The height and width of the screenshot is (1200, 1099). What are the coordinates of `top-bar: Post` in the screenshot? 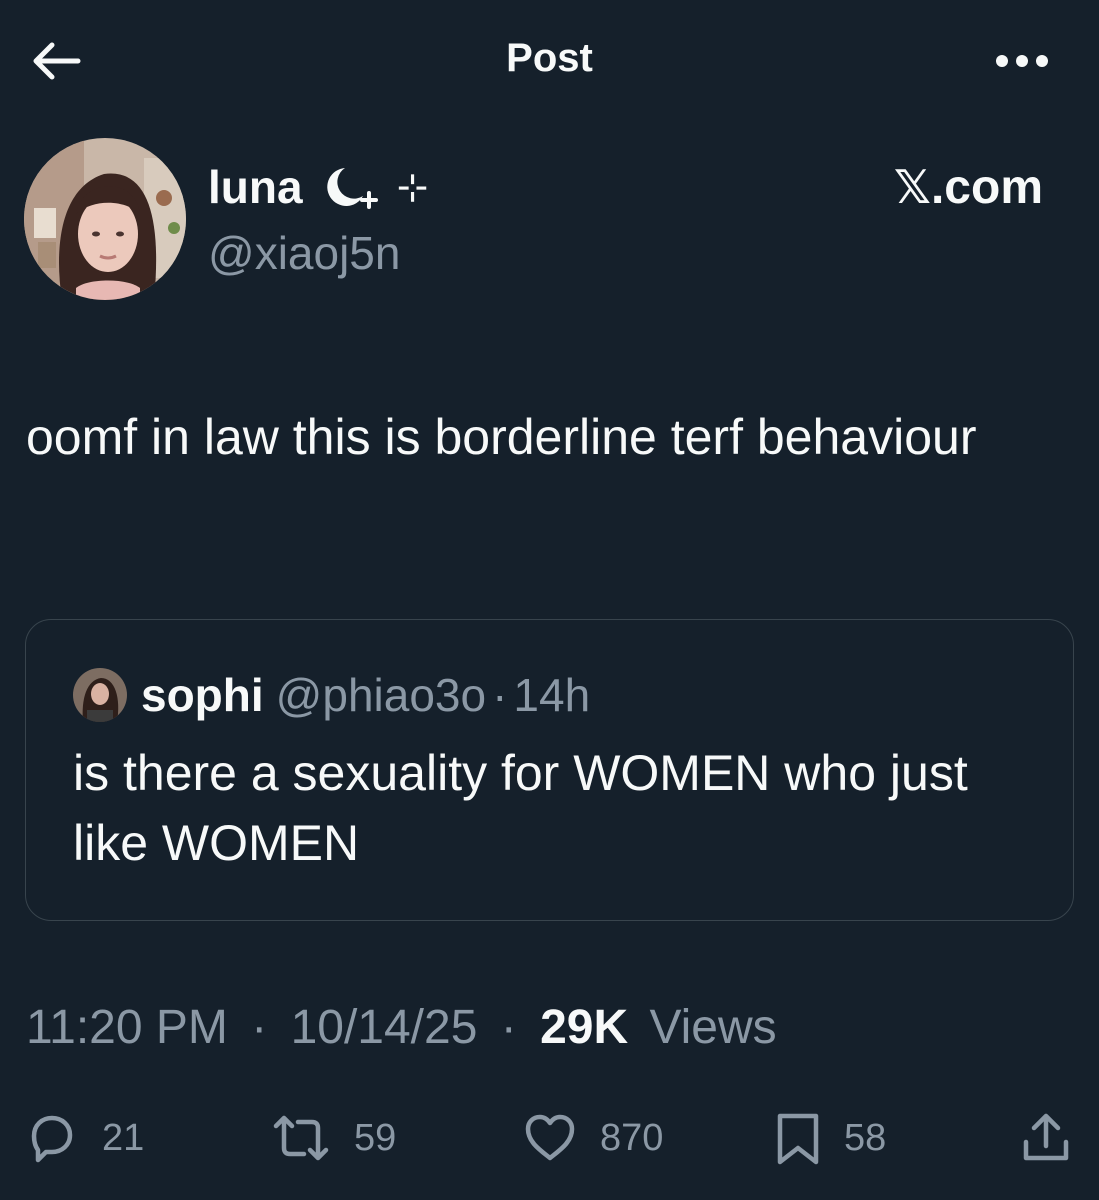 It's located at (549, 60).